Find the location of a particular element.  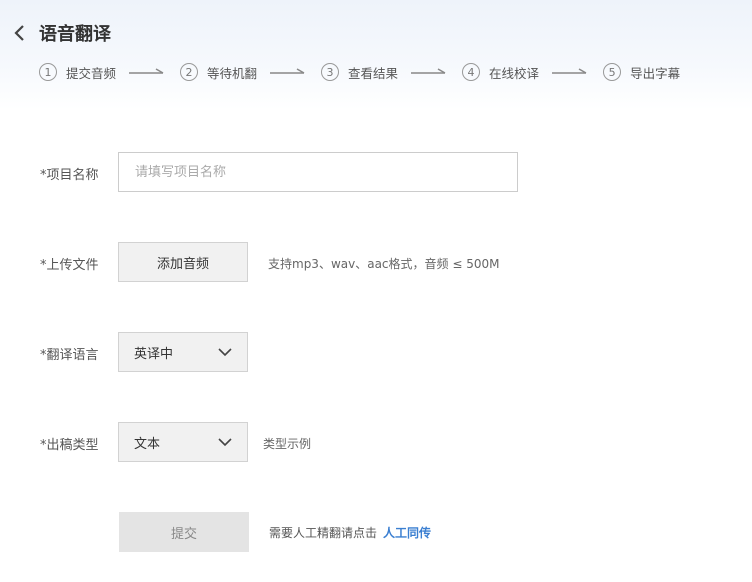

project-name-label: *项目名称 is located at coordinates (69, 175).